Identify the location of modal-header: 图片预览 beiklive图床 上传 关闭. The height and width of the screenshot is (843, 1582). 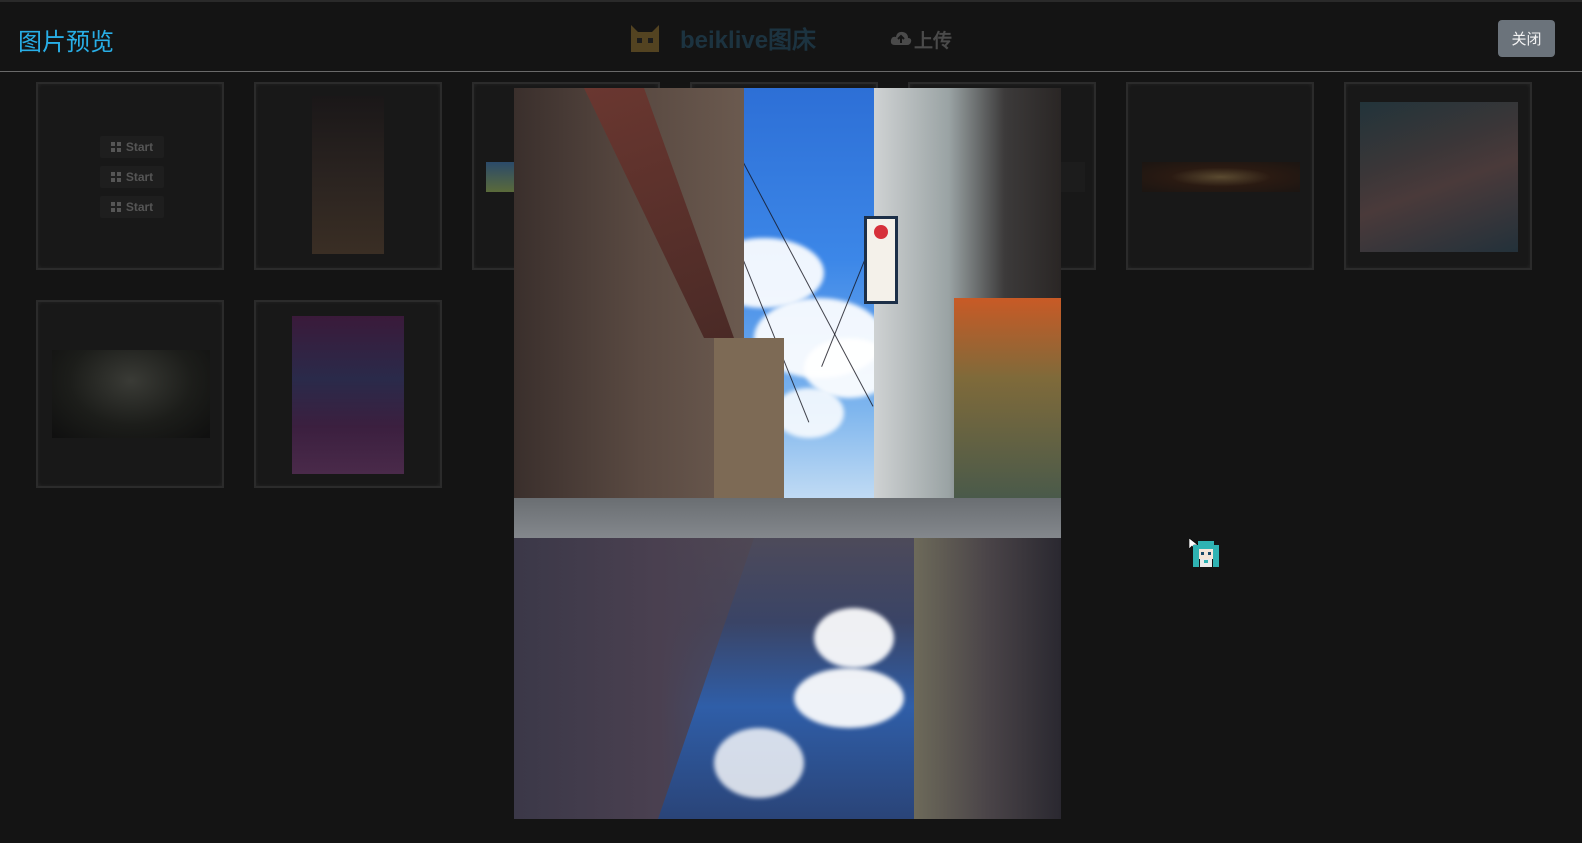
(791, 36).